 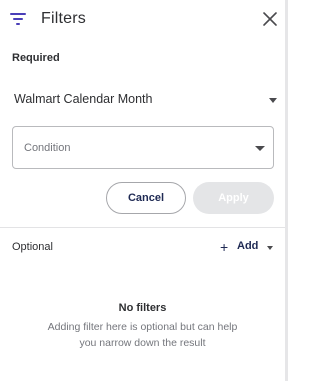 I want to click on cancel-button: Cancel, so click(x=146, y=198).